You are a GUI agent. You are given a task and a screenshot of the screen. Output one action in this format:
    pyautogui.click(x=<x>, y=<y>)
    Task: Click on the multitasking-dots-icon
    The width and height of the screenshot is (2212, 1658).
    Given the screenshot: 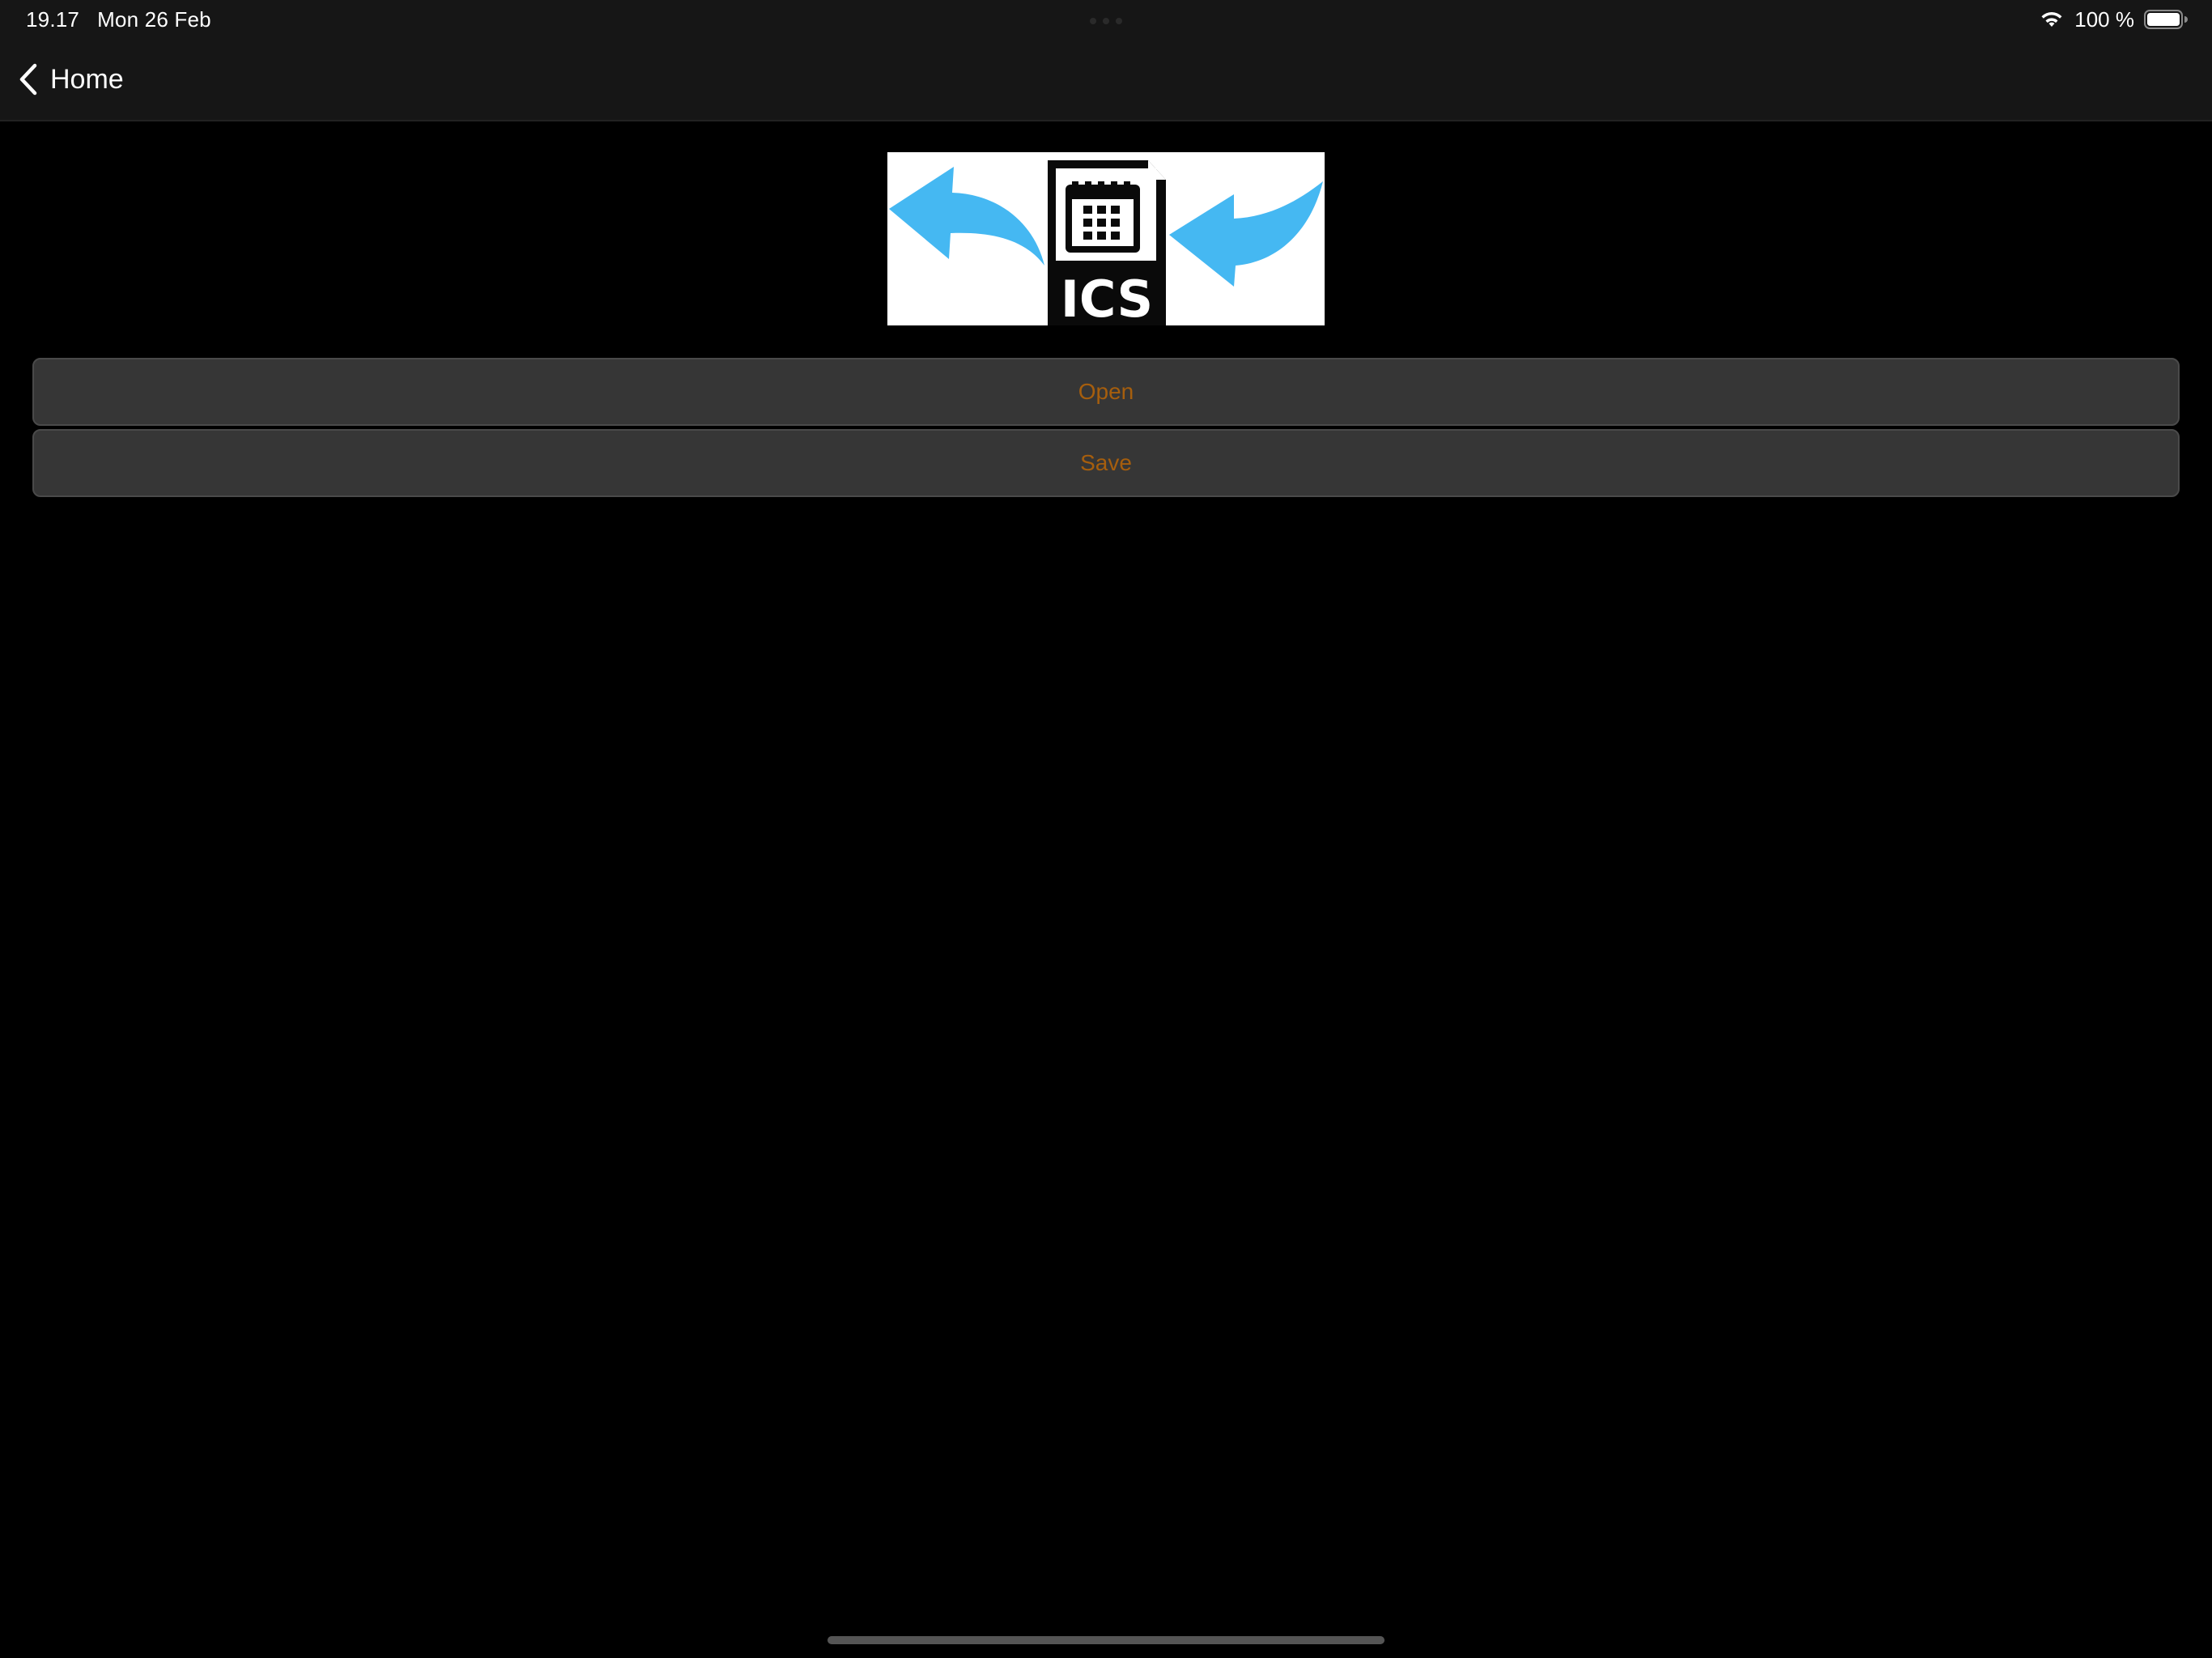 What is the action you would take?
    pyautogui.click(x=1106, y=21)
    